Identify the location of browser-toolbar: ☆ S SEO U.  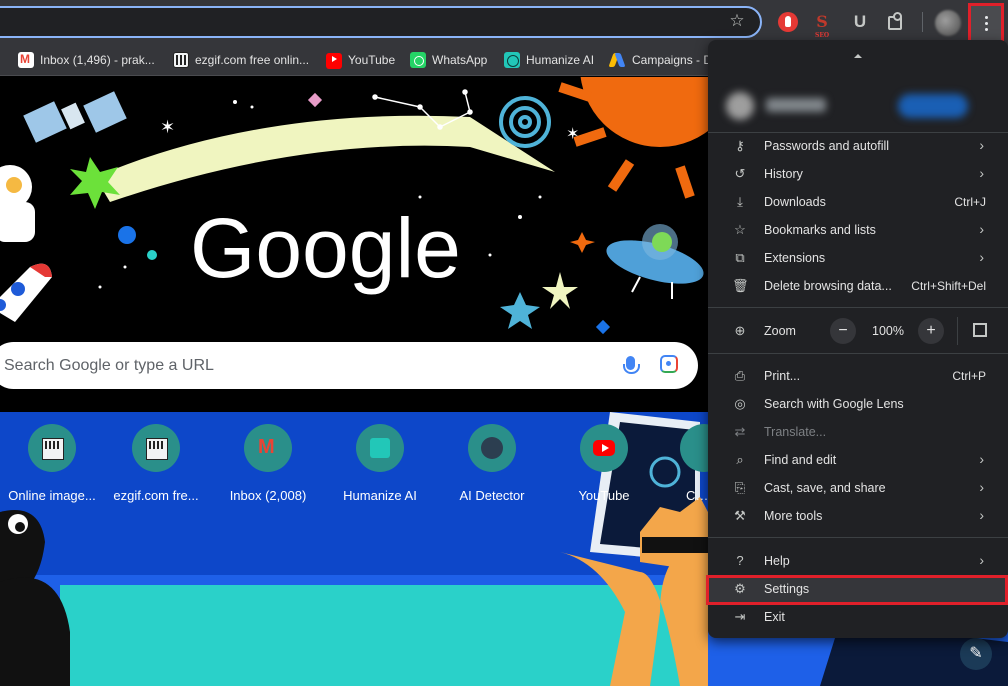
(504, 22).